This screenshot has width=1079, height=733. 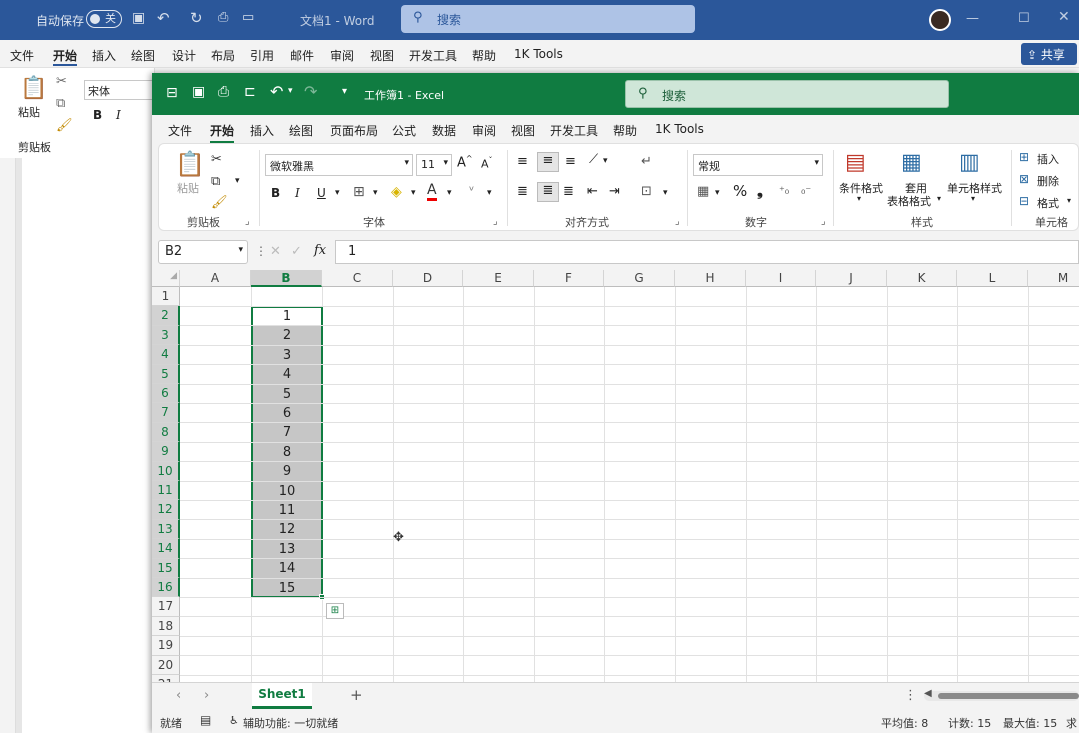 What do you see at coordinates (166, 588) in the screenshot?
I see `row-header: 16` at bounding box center [166, 588].